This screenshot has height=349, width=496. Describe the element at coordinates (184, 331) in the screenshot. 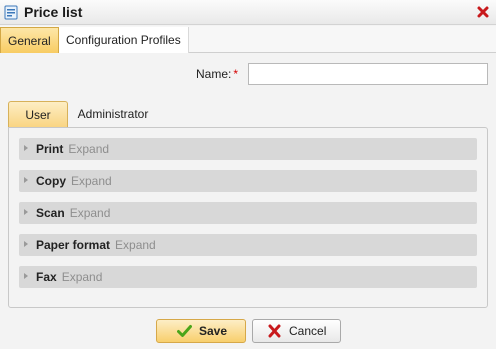

I see `checkmark-icon` at that location.